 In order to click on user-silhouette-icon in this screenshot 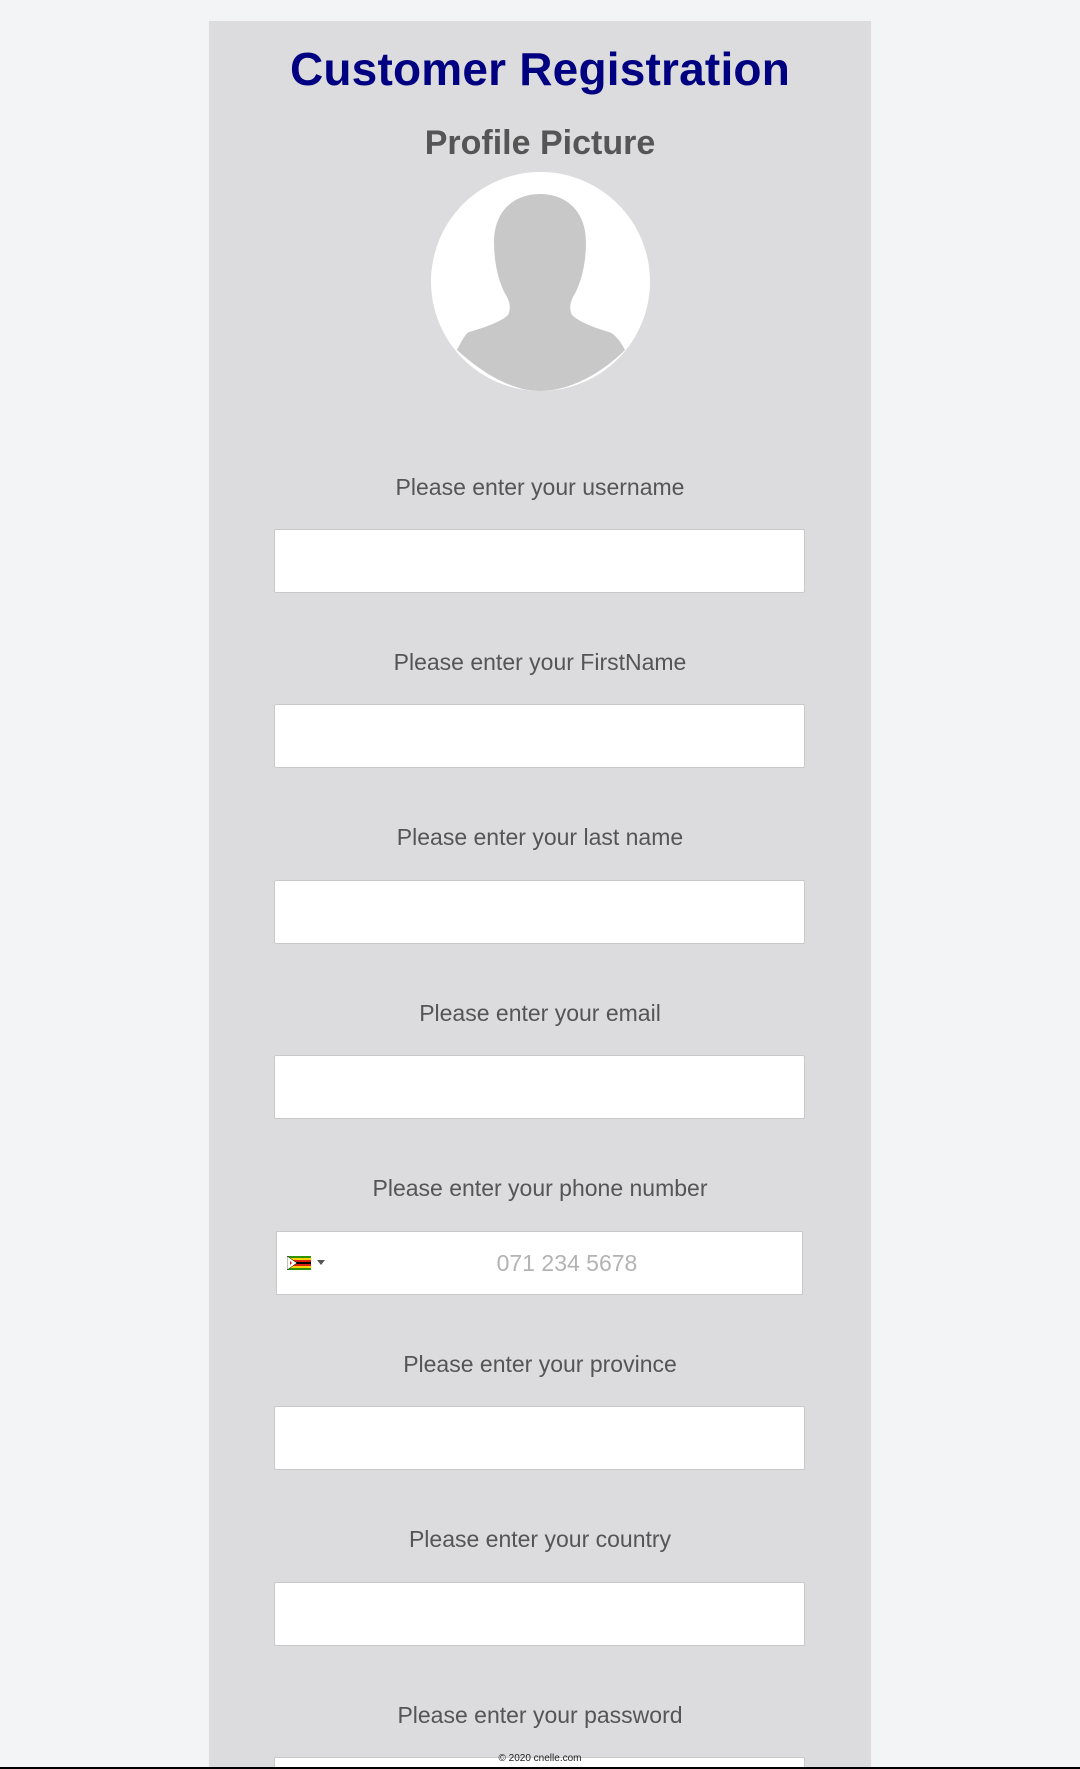, I will do `click(541, 292)`.